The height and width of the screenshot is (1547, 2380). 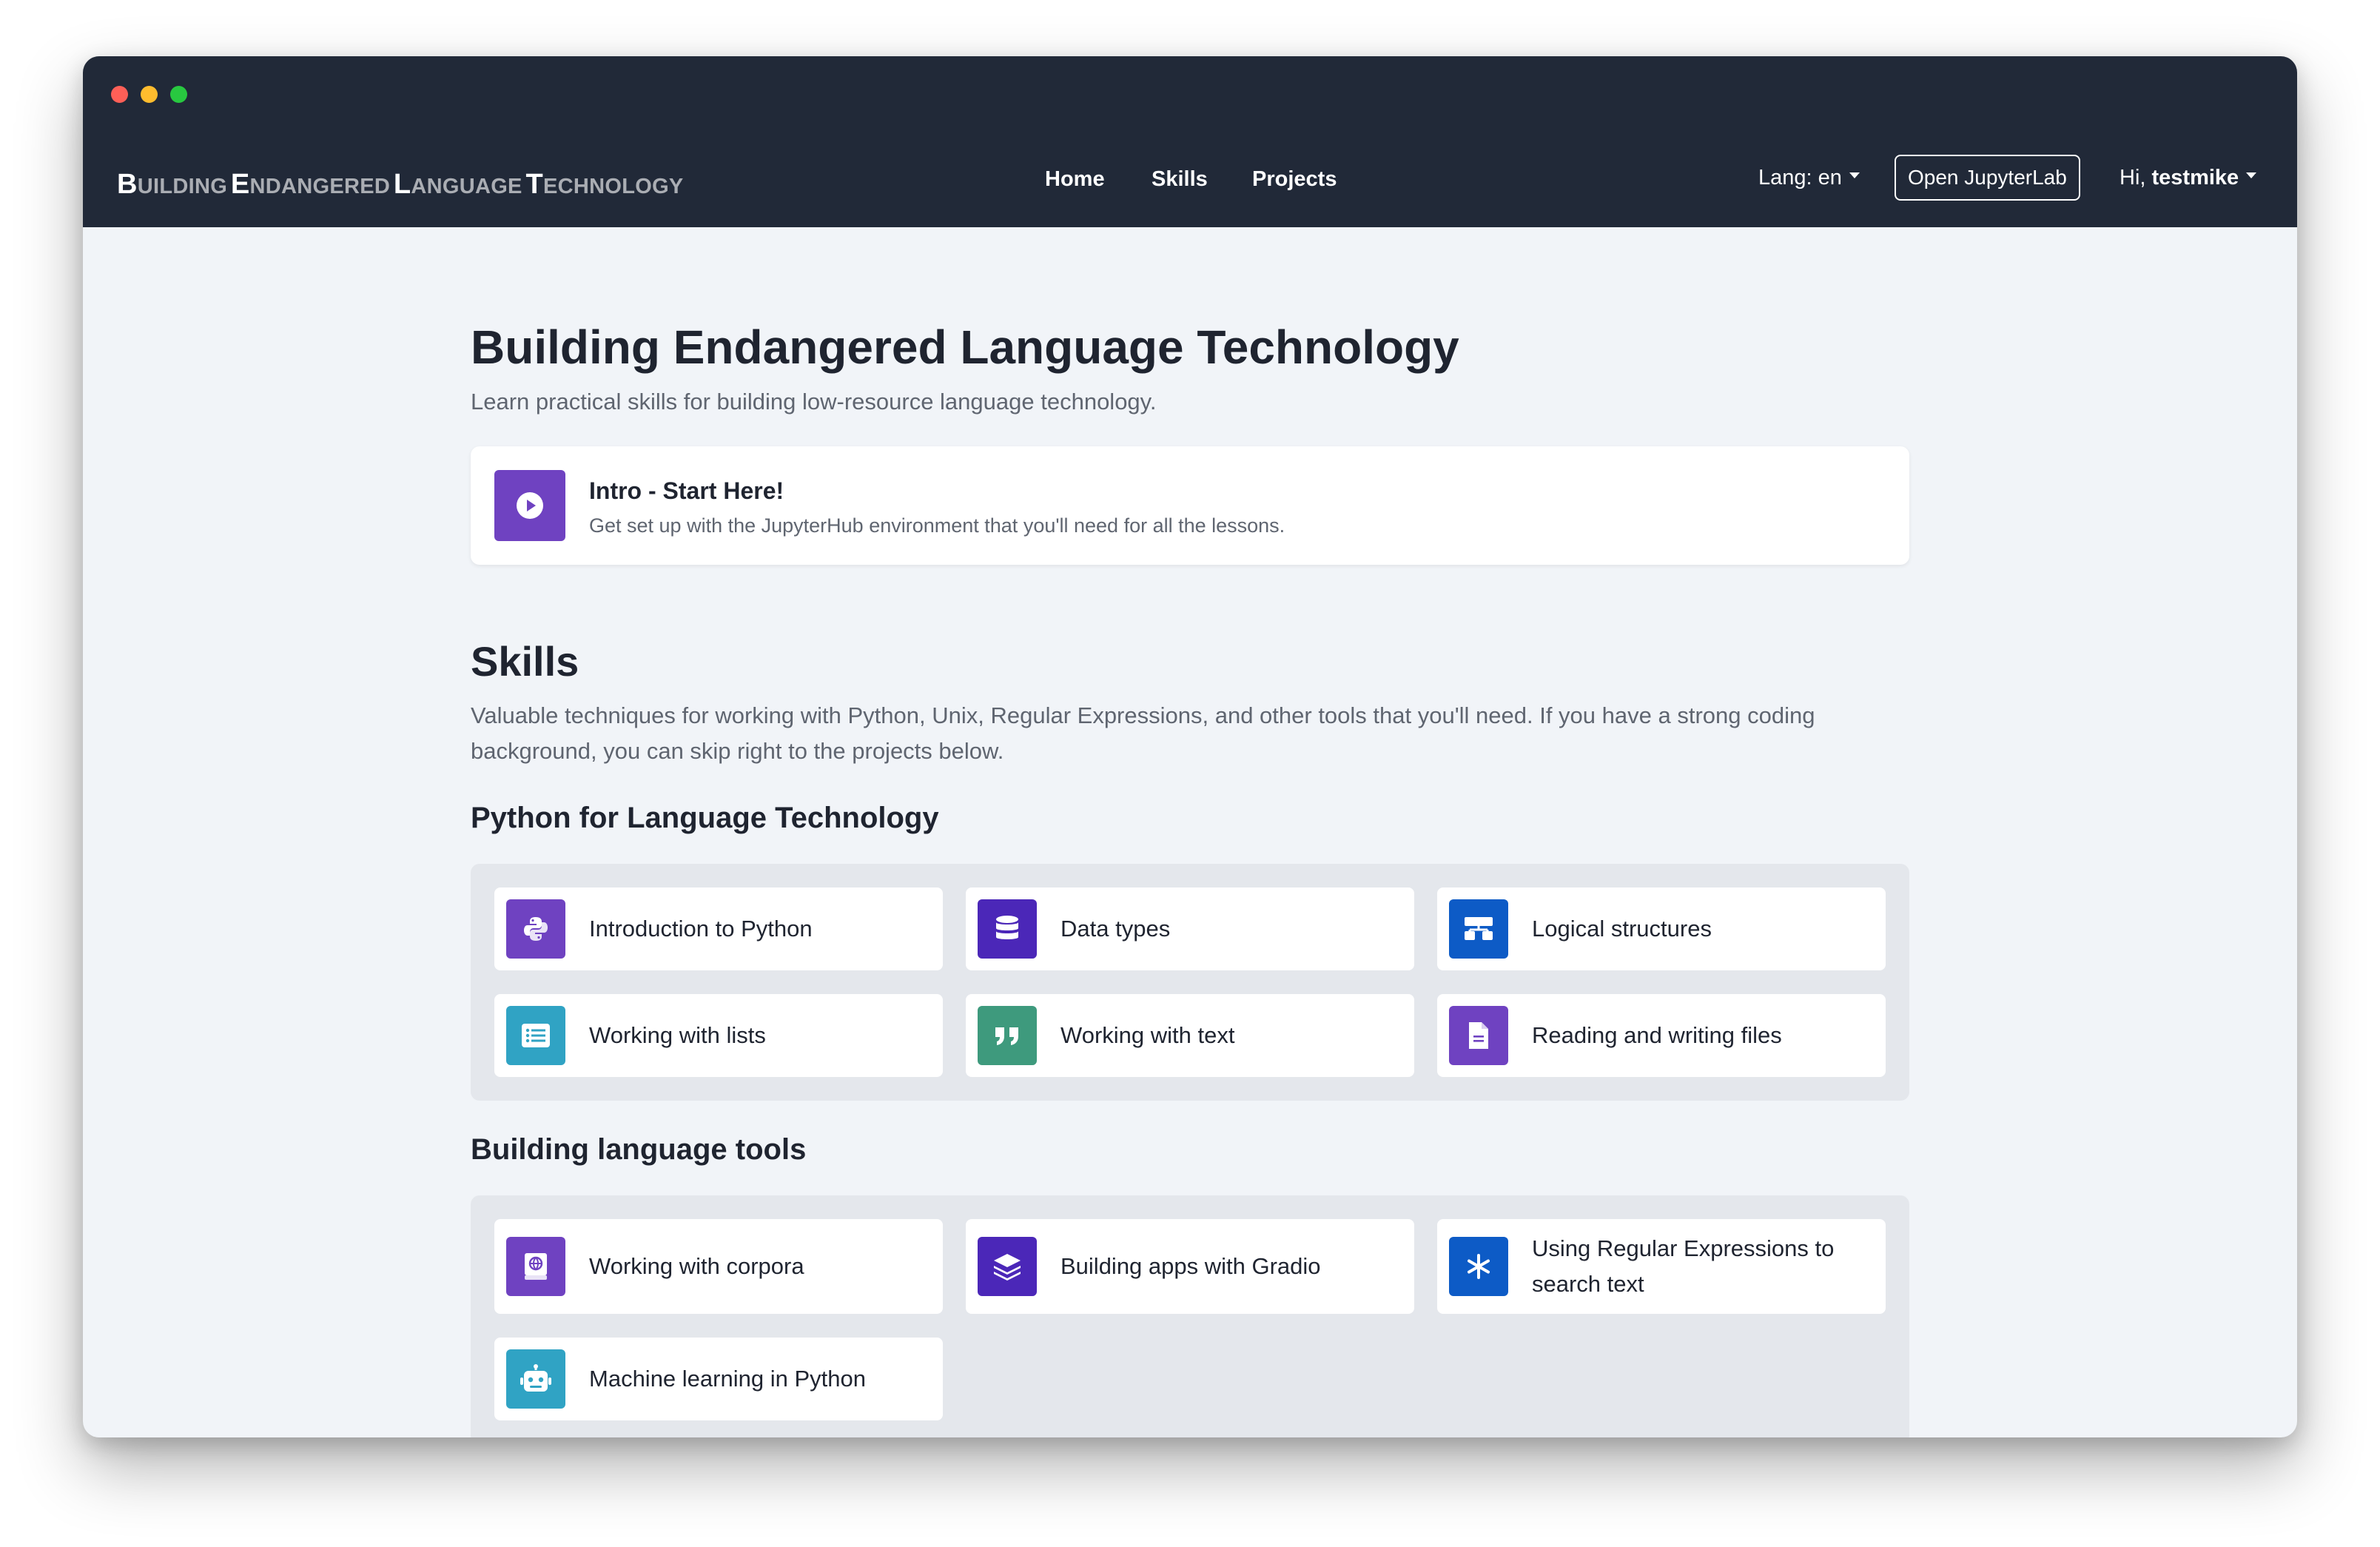 I want to click on brand-cap: L, so click(x=402, y=185).